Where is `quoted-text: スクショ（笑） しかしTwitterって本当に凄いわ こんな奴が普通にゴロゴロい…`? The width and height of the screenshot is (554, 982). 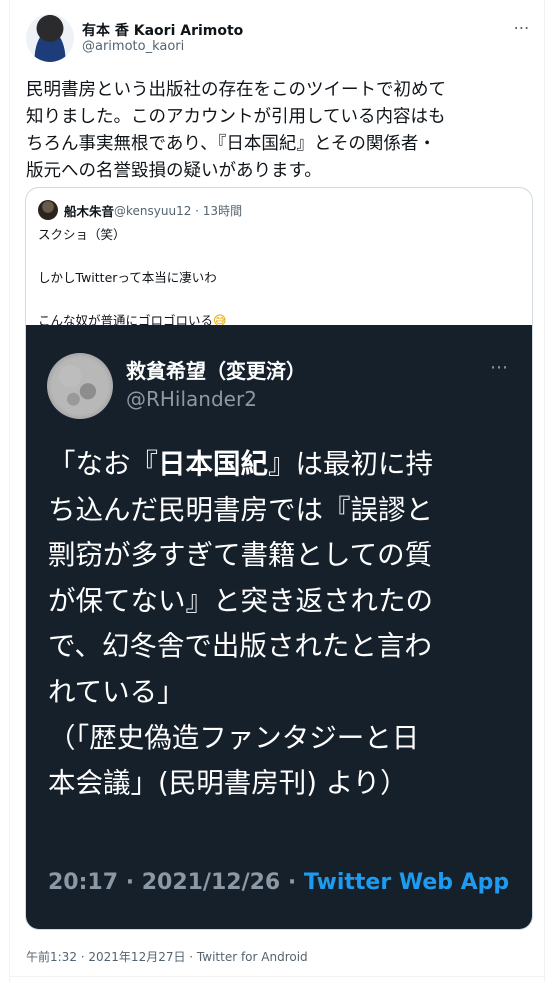 quoted-text: スクショ（笑） しかしTwitterって本当に凄いわ こんな奴が普通にゴロゴロい… is located at coordinates (278, 278).